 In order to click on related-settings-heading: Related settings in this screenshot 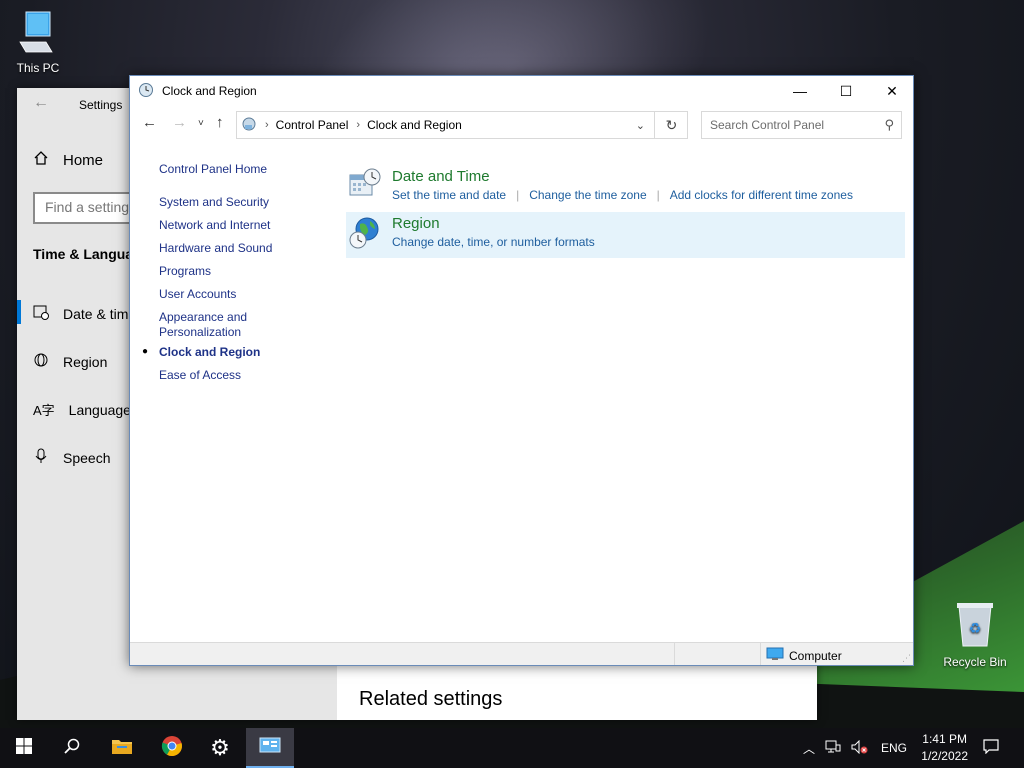, I will do `click(431, 699)`.